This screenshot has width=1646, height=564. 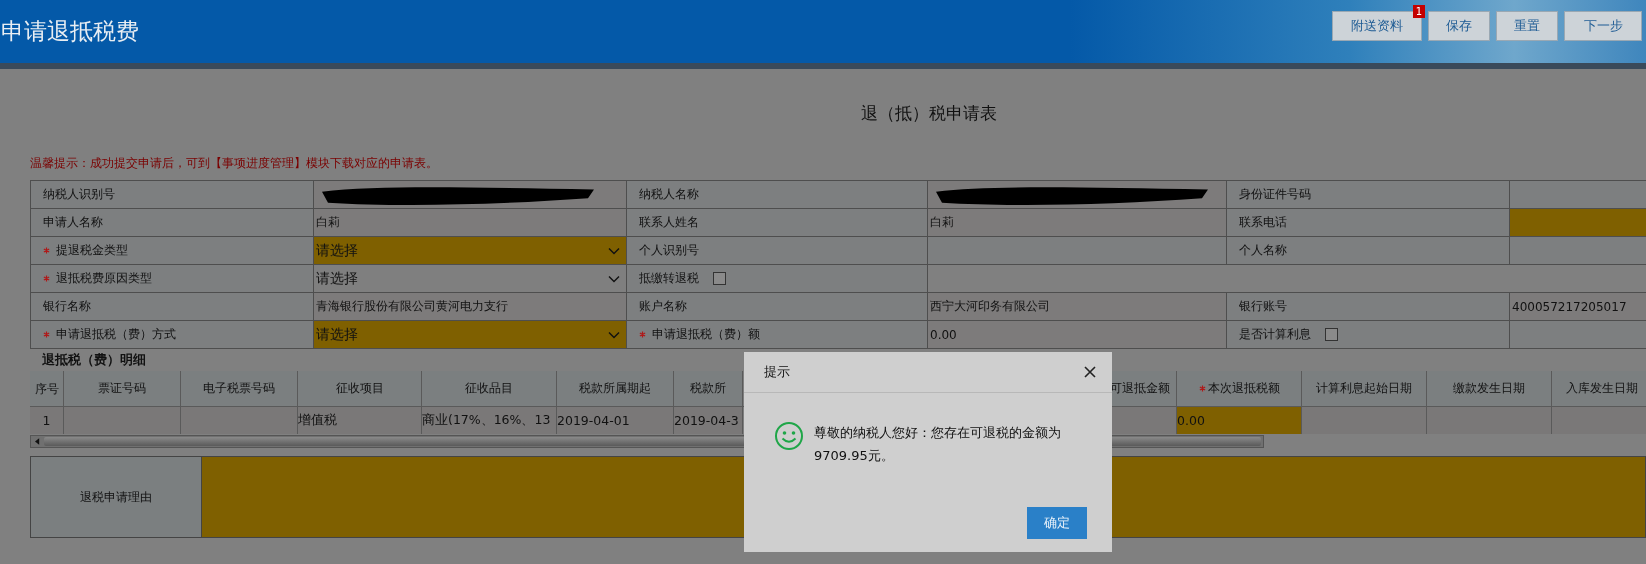 What do you see at coordinates (929, 113) in the screenshot?
I see `form-title: 退（抵）税申请表` at bounding box center [929, 113].